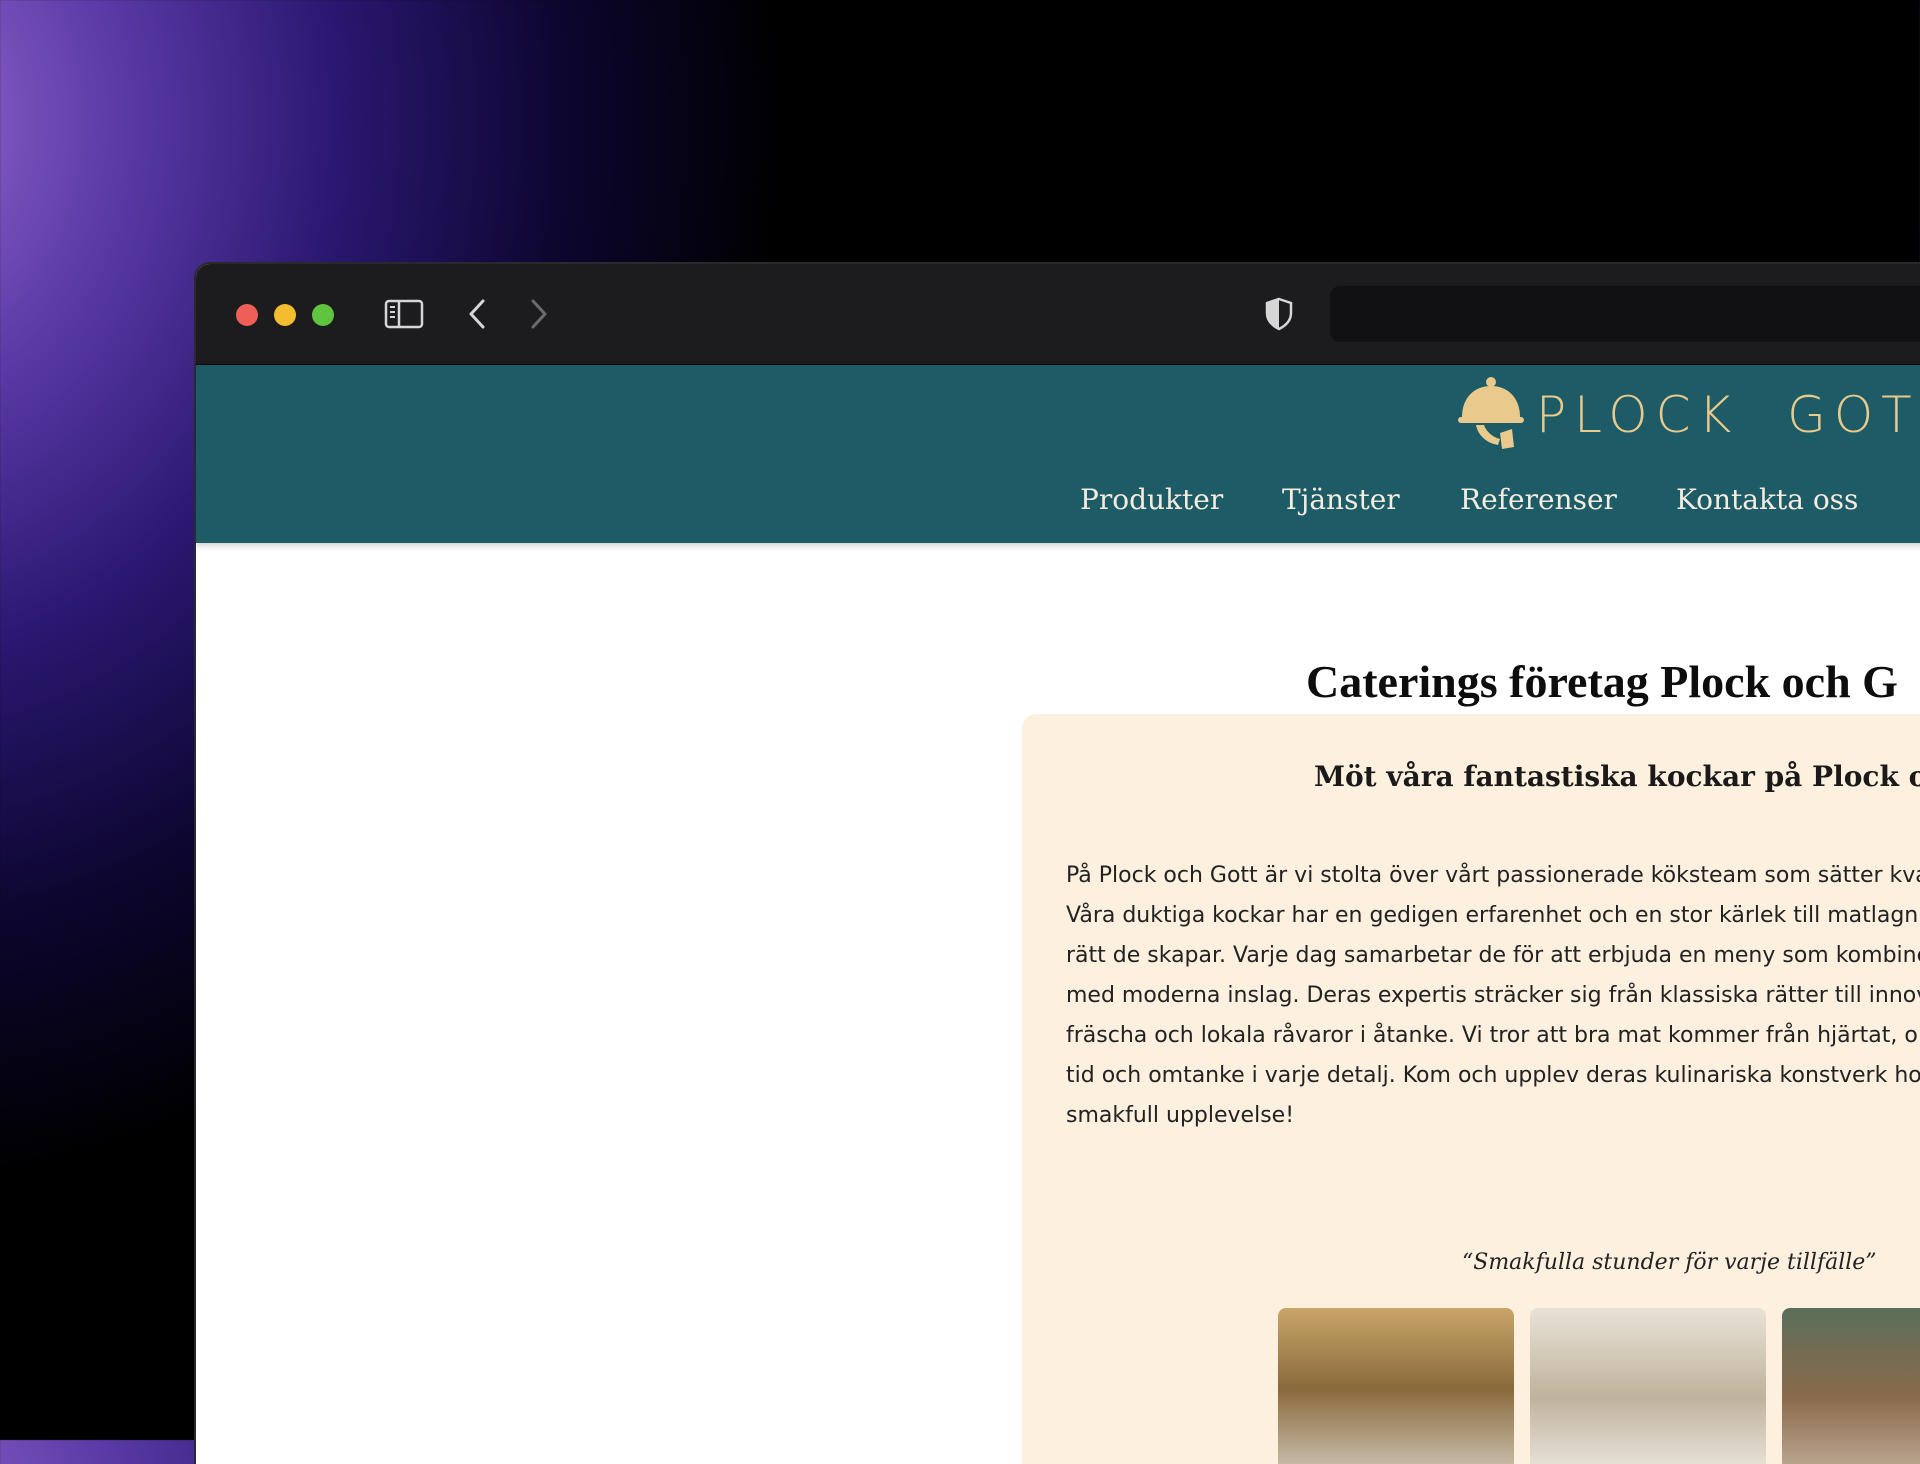 The image size is (1920, 1464). Describe the element at coordinates (404, 314) in the screenshot. I see `sidebar-icon` at that location.